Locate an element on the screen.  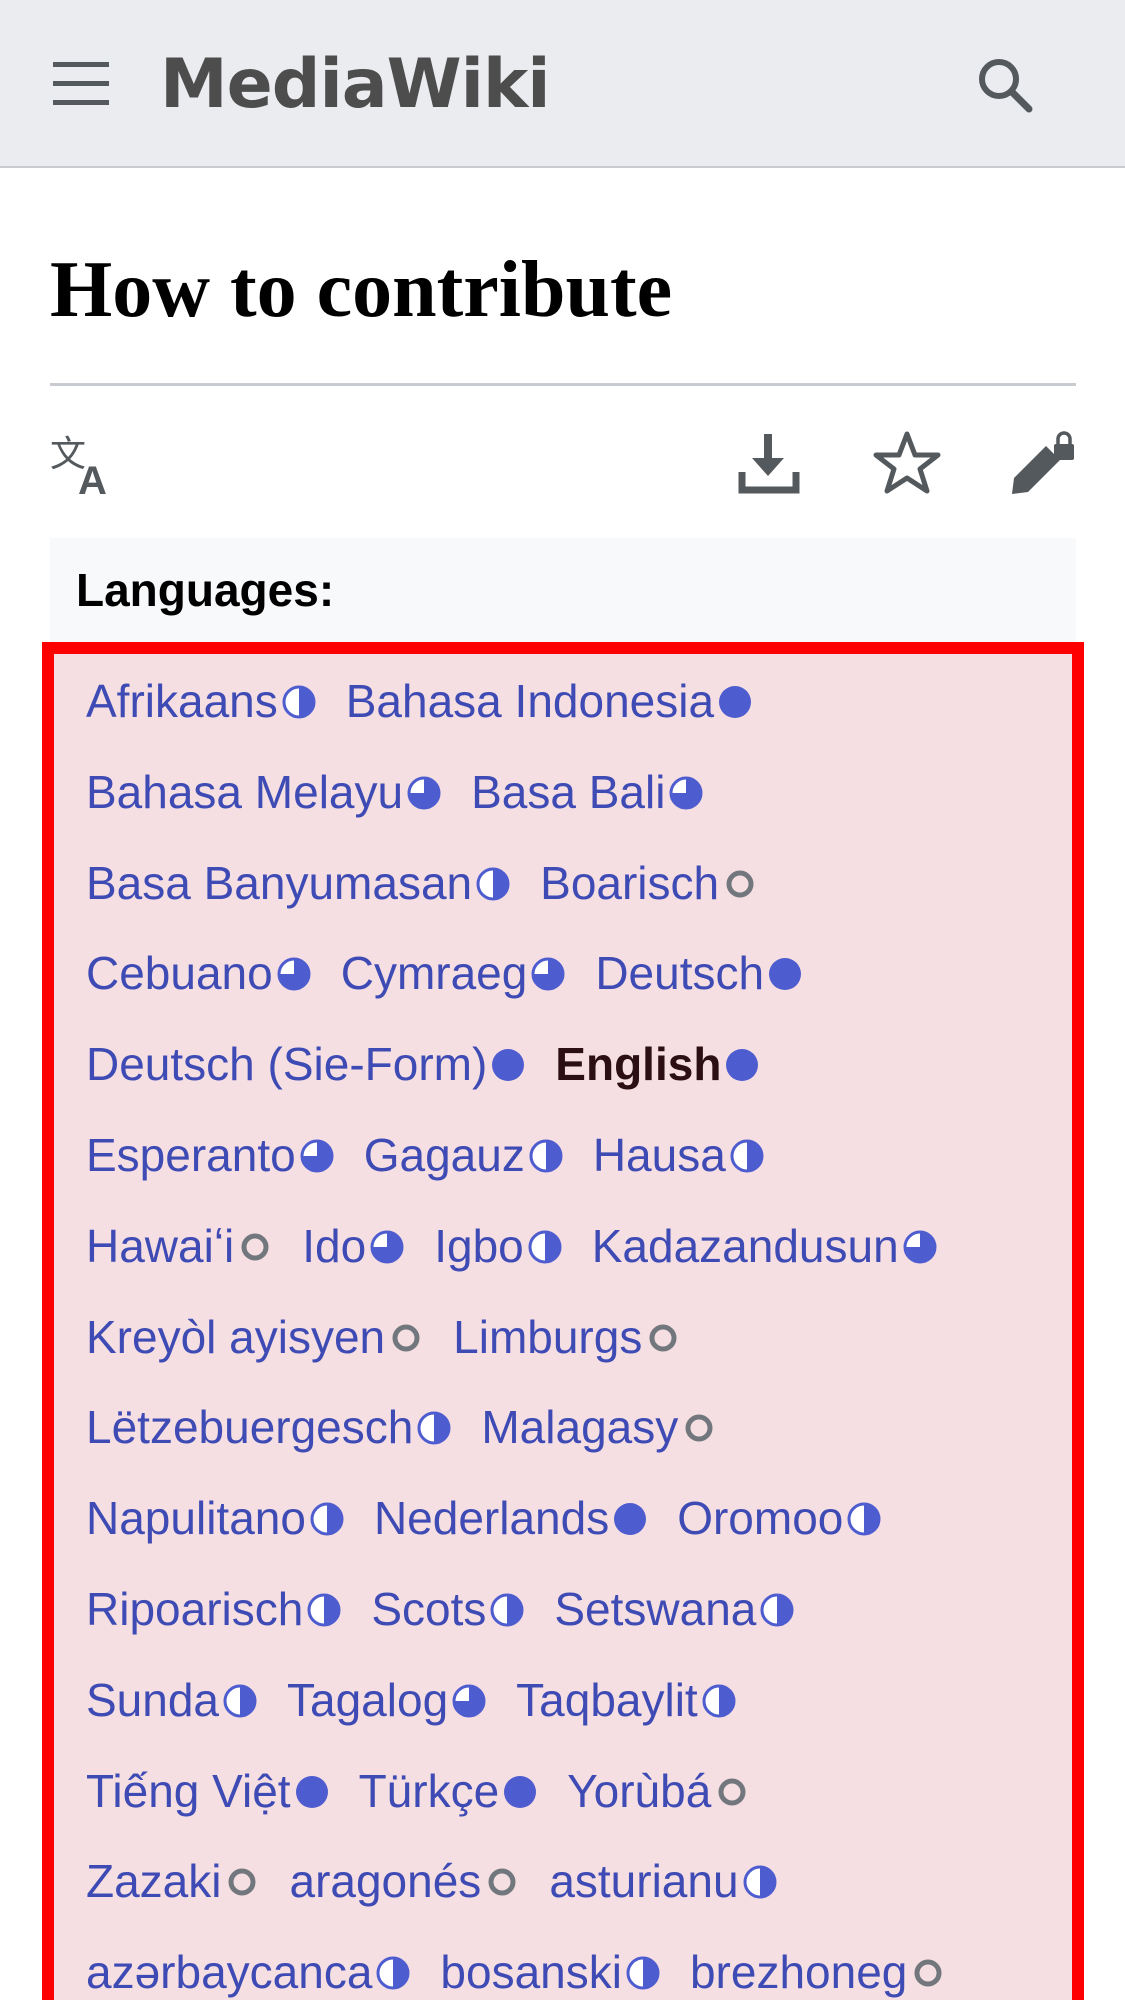
top-header: MediaWiki is located at coordinates (562, 84).